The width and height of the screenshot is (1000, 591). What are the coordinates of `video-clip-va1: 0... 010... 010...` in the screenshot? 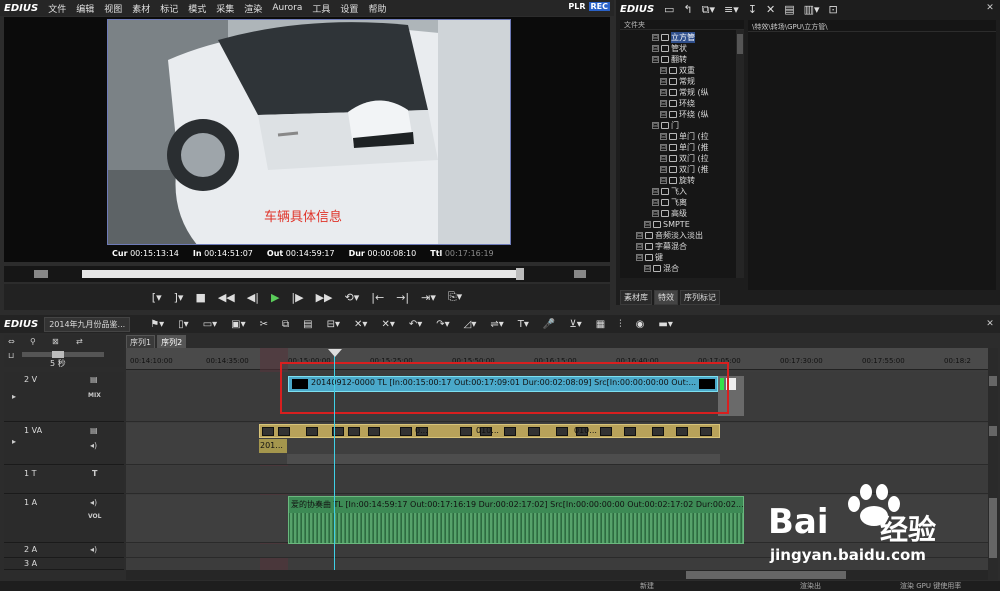 It's located at (489, 431).